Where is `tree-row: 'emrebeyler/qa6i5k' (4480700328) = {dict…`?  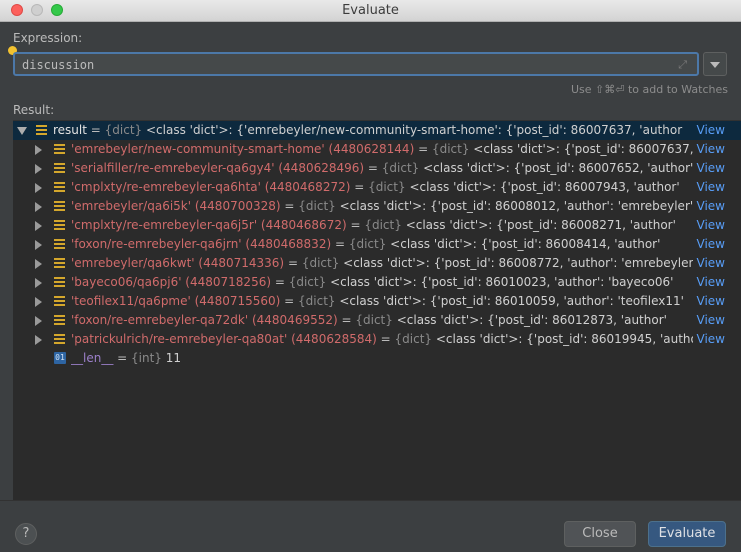
tree-row: 'emrebeyler/qa6i5k' (4480700328) = {dict… is located at coordinates (377, 206).